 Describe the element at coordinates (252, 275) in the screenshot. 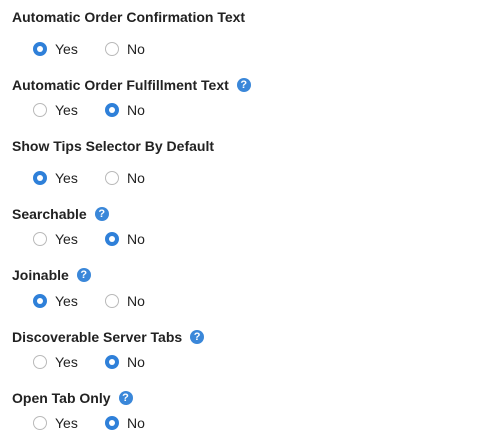

I see `setting-label-row: Joinable ?` at that location.